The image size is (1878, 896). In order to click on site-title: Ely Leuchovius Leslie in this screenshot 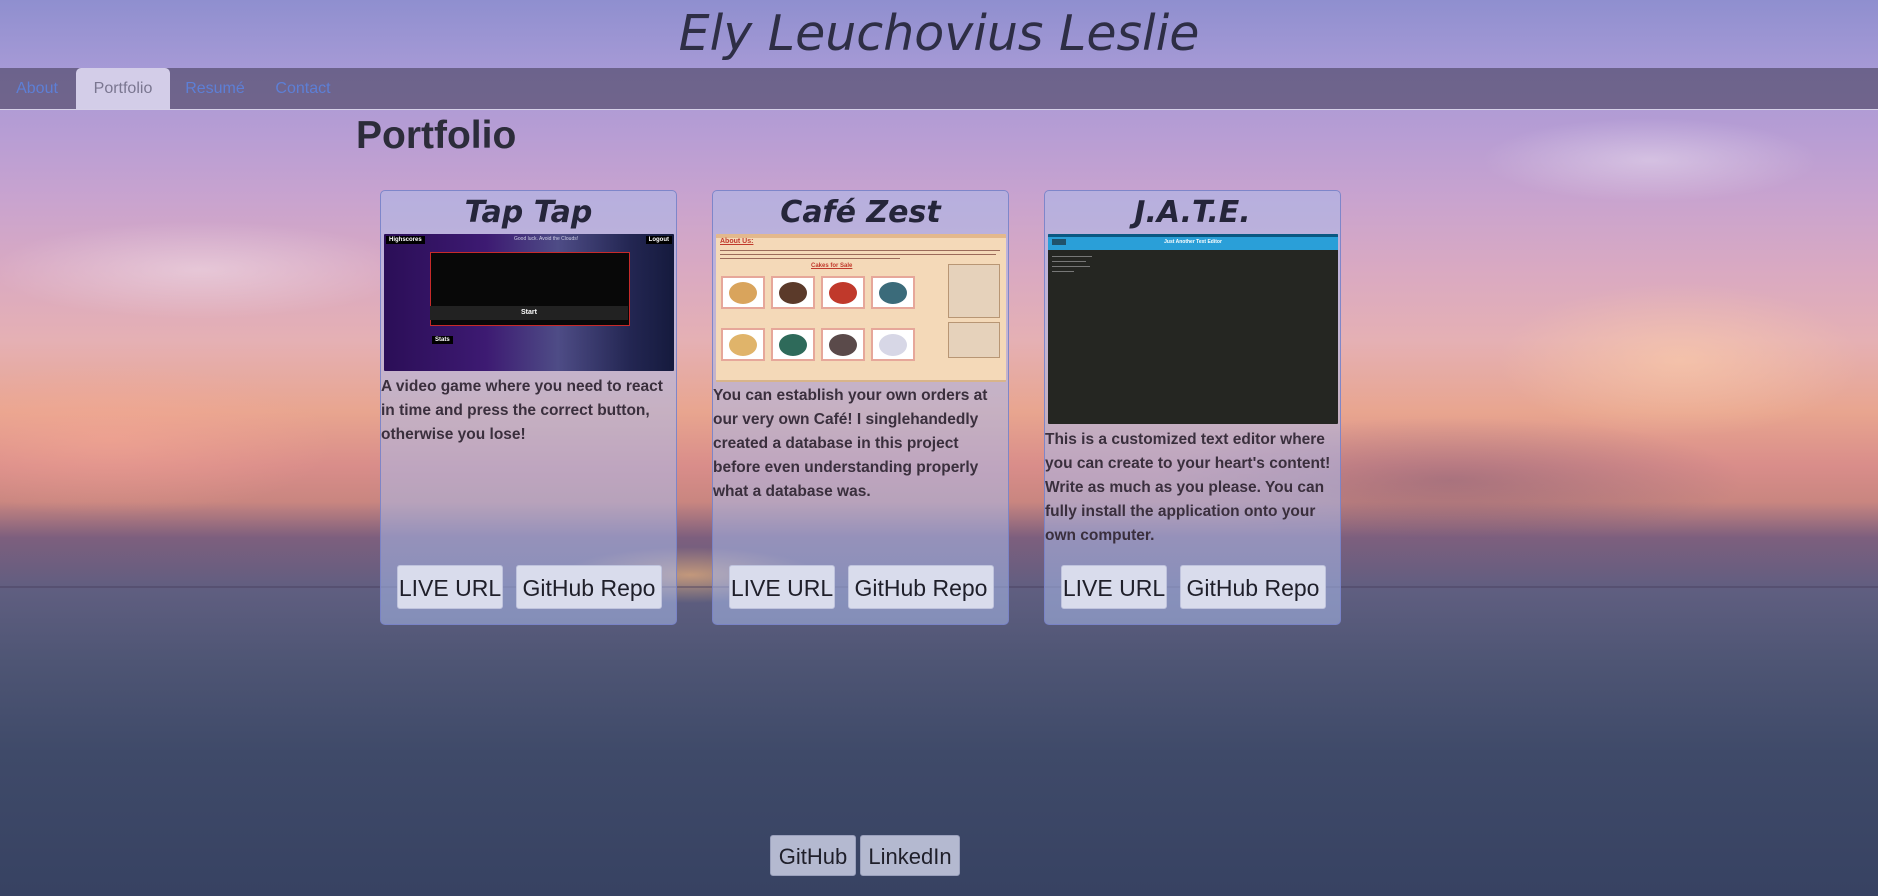, I will do `click(939, 33)`.